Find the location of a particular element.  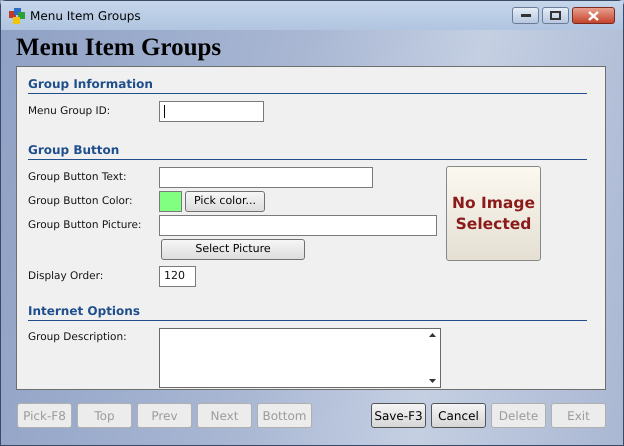

maximize-icon is located at coordinates (555, 15).